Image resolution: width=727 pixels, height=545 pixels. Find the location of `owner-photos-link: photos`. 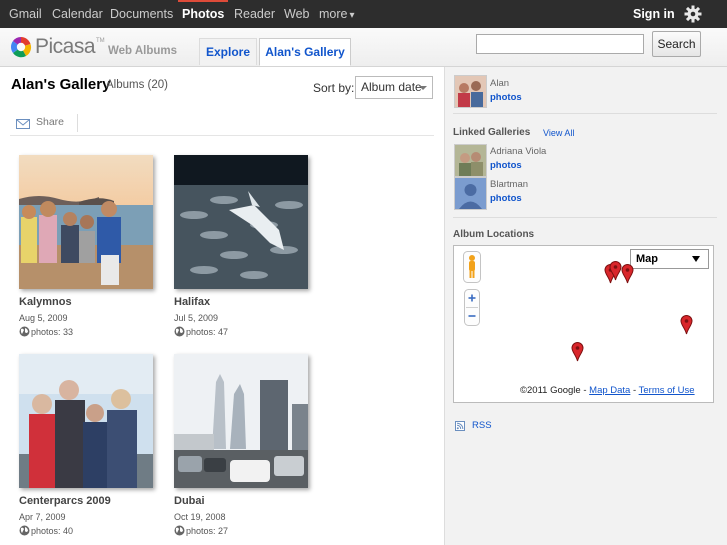

owner-photos-link: photos is located at coordinates (506, 97).